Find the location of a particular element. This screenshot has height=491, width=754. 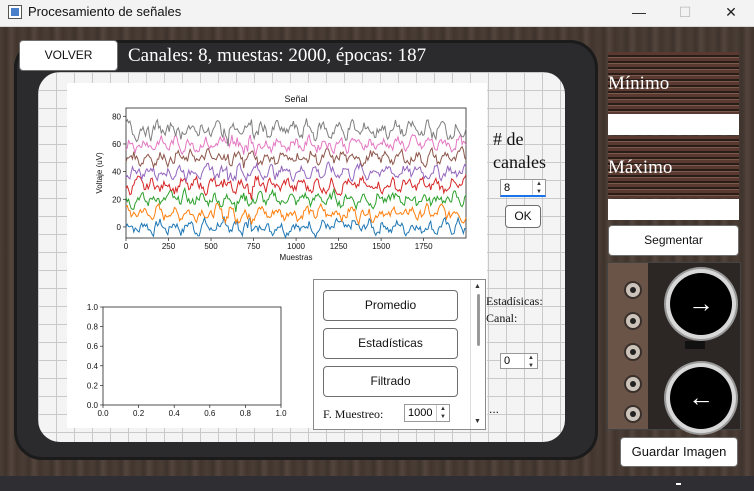

scroll-down-icon: ▼ is located at coordinates (477, 421).